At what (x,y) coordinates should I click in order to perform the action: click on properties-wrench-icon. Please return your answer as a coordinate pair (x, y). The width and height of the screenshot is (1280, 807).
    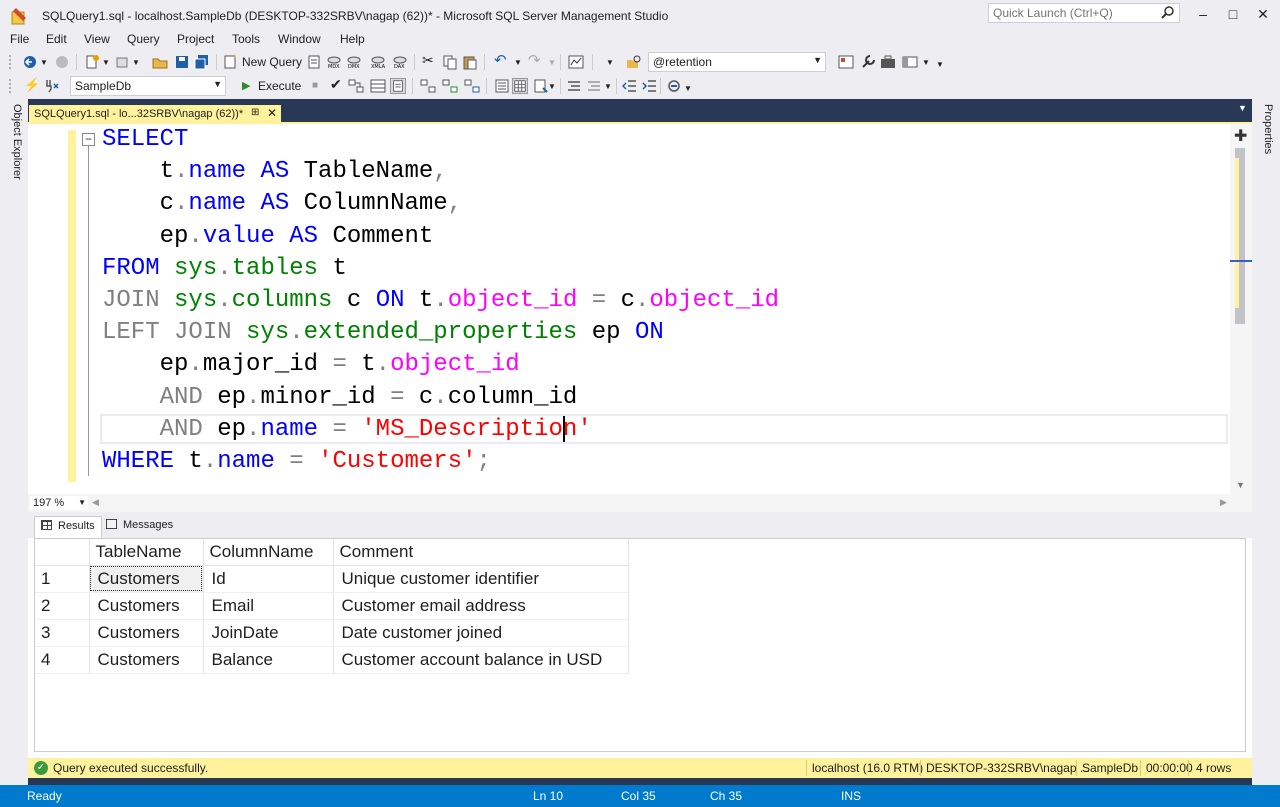
    Looking at the image, I should click on (868, 62).